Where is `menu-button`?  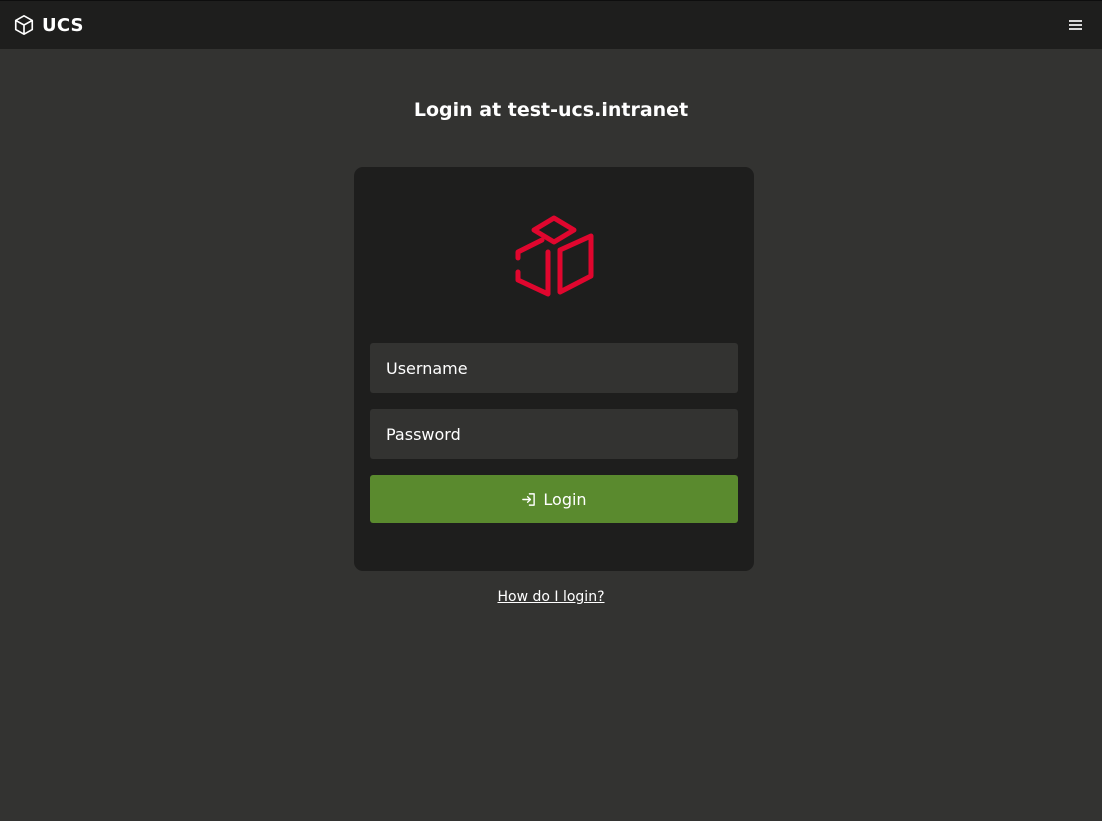
menu-button is located at coordinates (1076, 25).